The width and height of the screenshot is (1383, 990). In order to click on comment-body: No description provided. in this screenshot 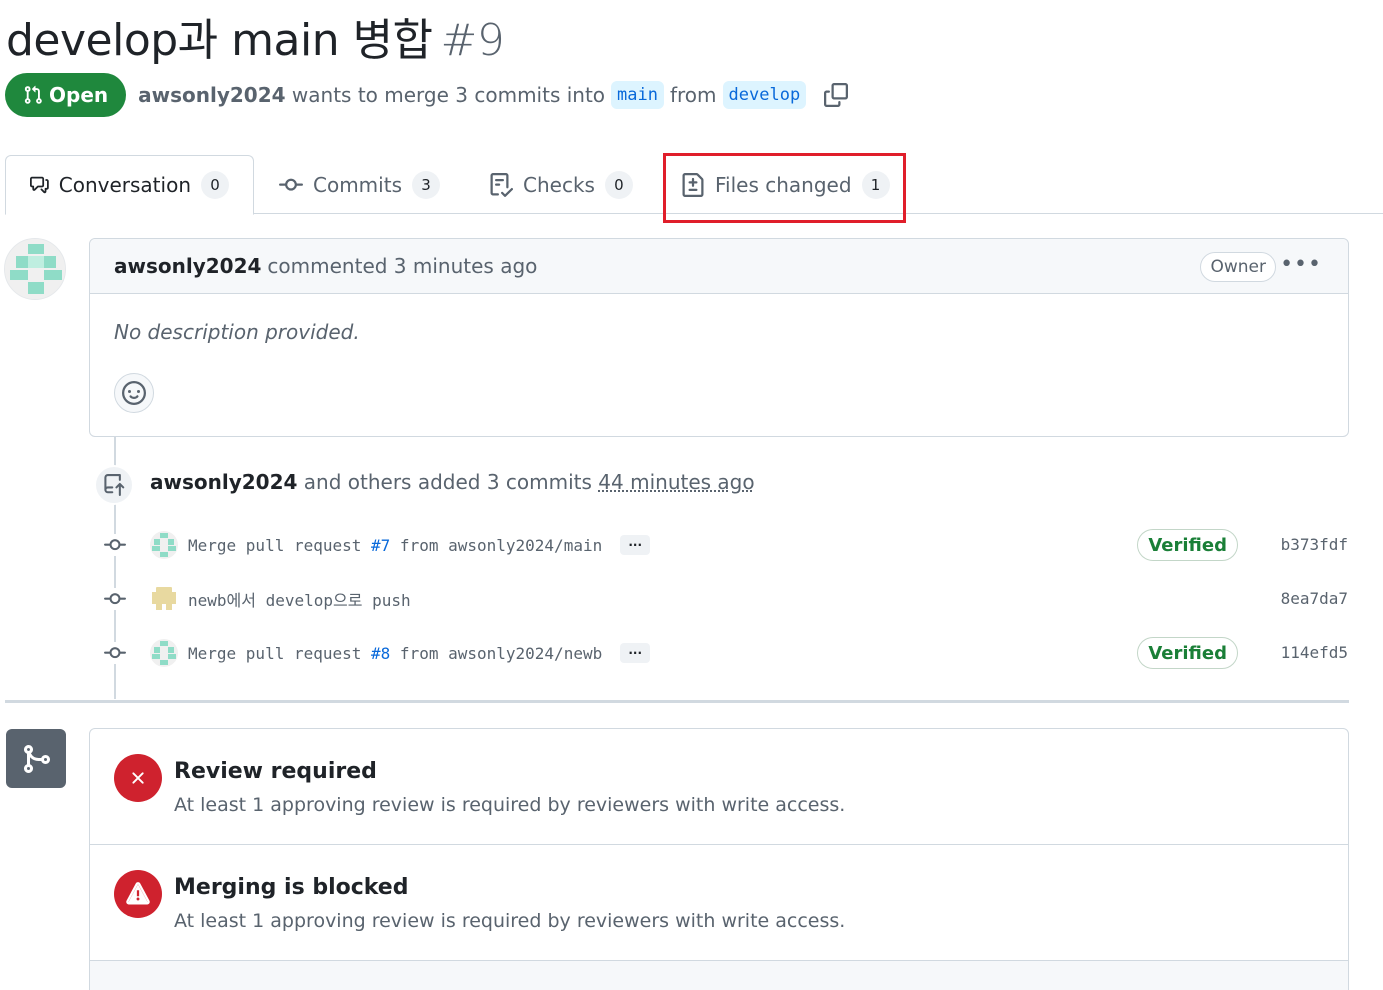, I will do `click(237, 332)`.